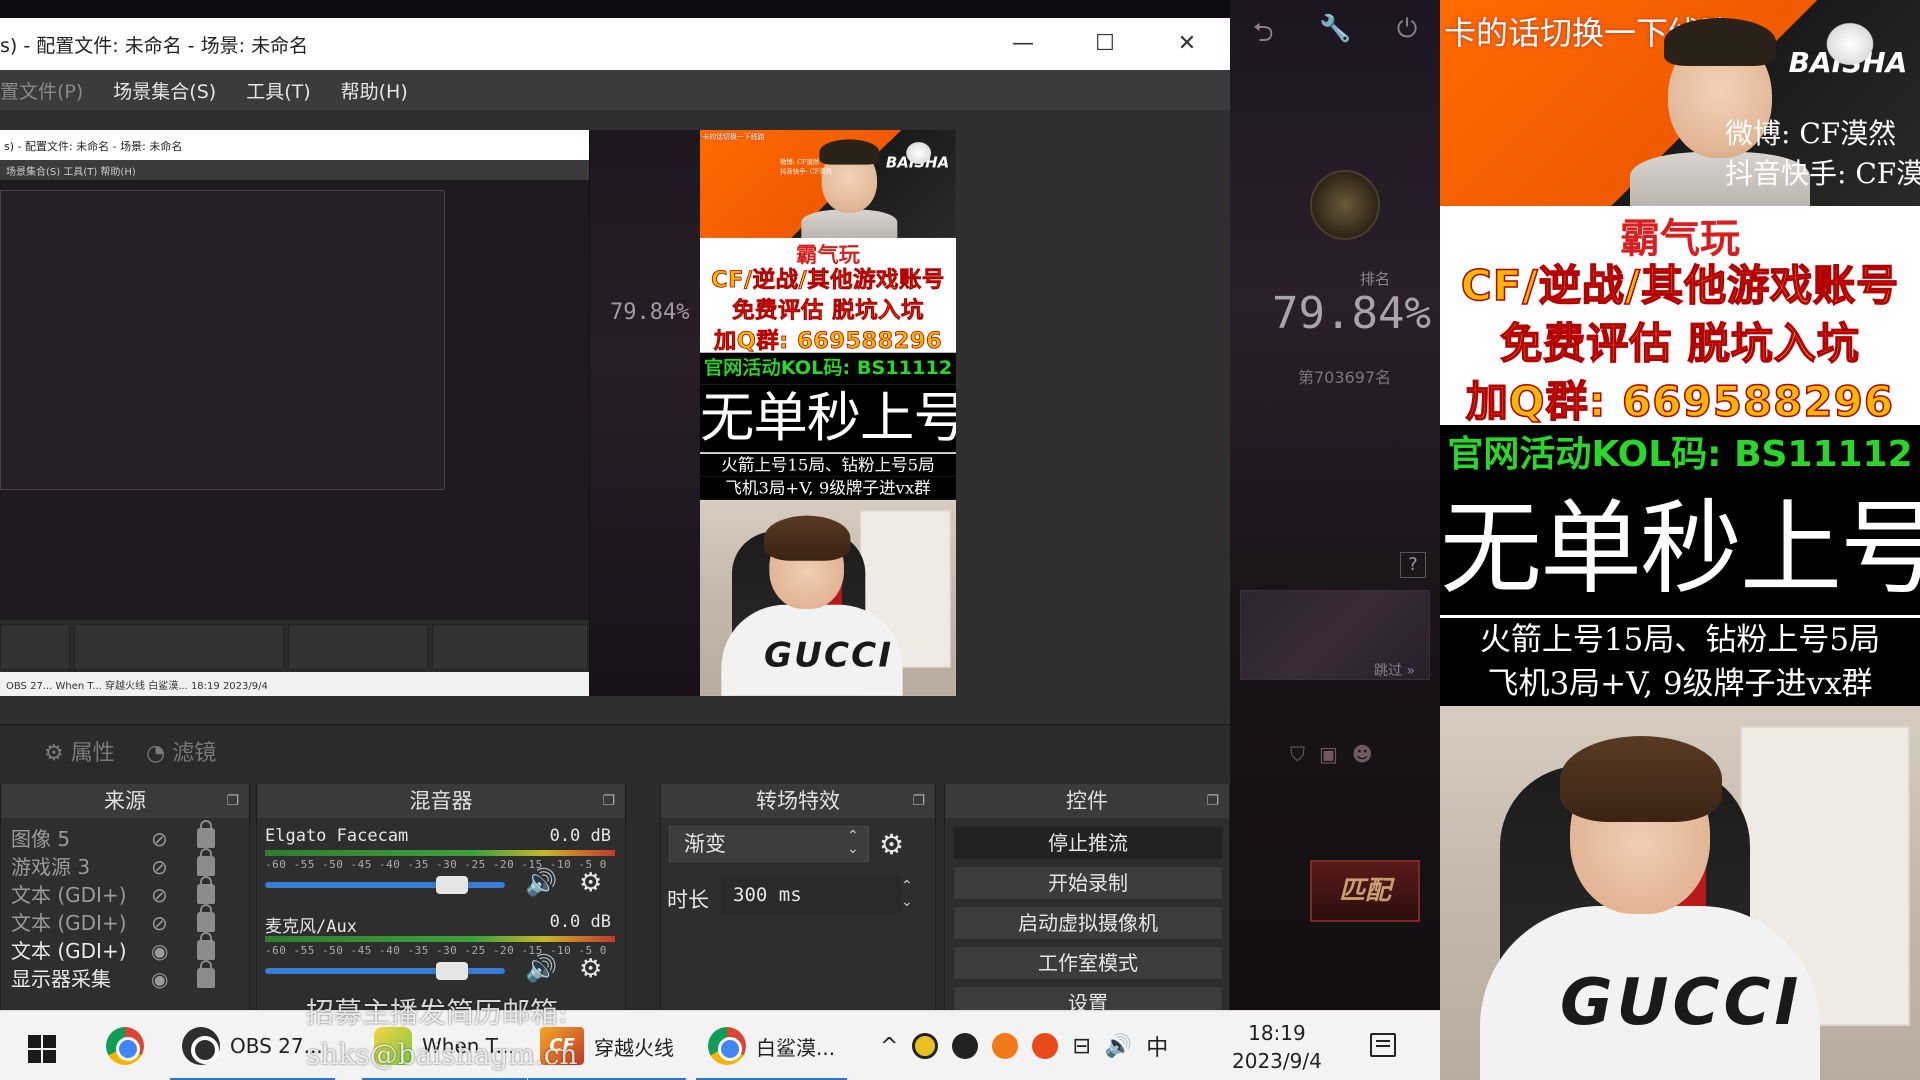 The image size is (1920, 1080). Describe the element at coordinates (634, 1047) in the screenshot. I see `taskbar-label: 穿越火线` at that location.